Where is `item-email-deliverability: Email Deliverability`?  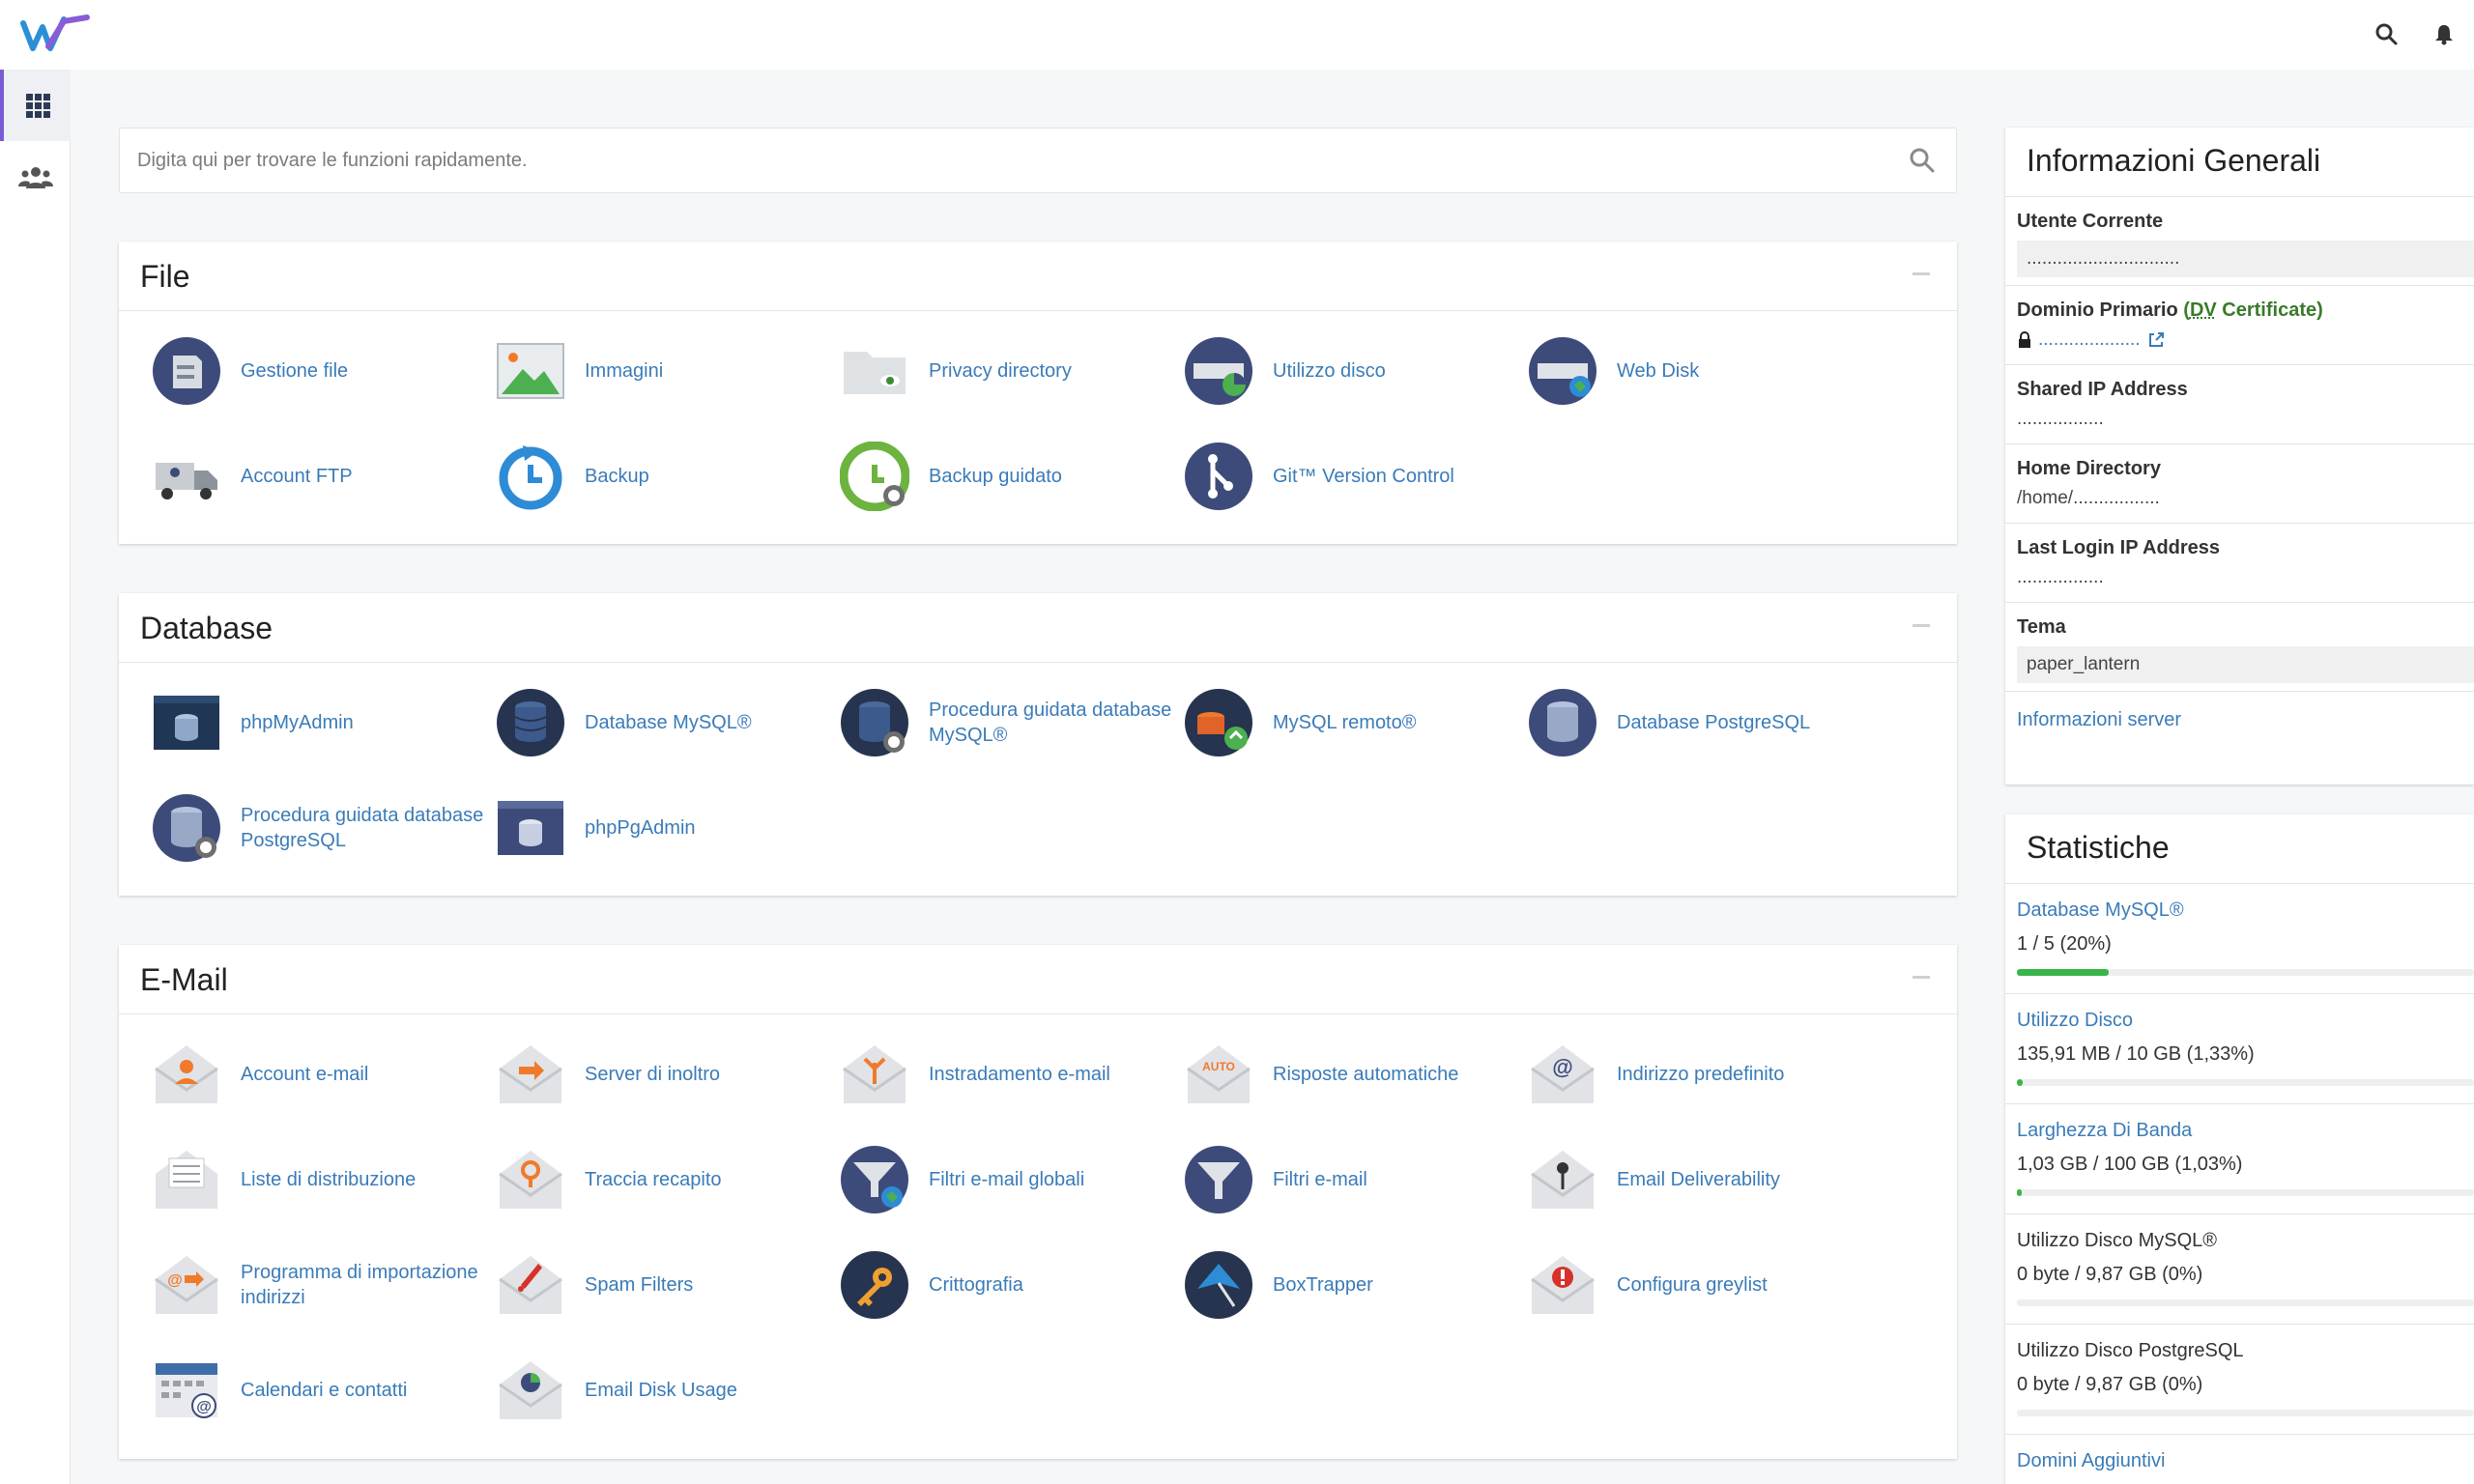 item-email-deliverability: Email Deliverability is located at coordinates (1697, 1179).